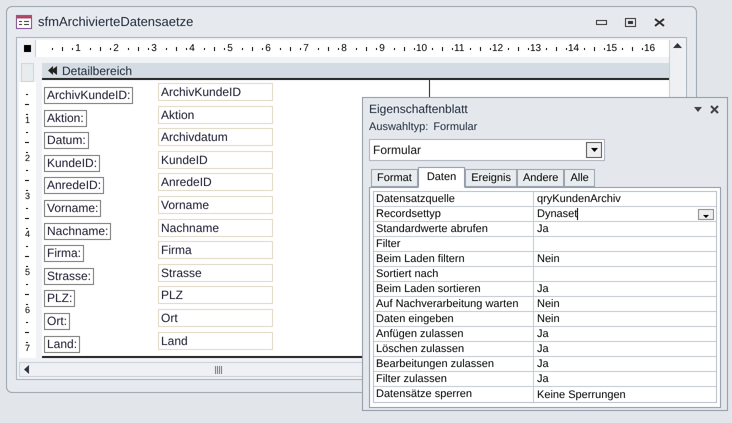 Image resolution: width=732 pixels, height=423 pixels. What do you see at coordinates (454, 319) in the screenshot?
I see `property-name: Daten eingeben` at bounding box center [454, 319].